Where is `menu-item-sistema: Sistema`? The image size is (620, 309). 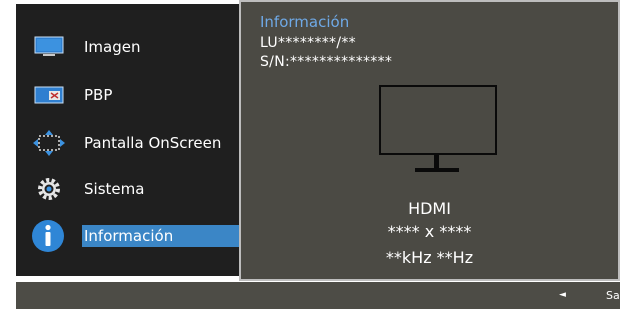
menu-item-sistema: Sistema is located at coordinates (129, 189).